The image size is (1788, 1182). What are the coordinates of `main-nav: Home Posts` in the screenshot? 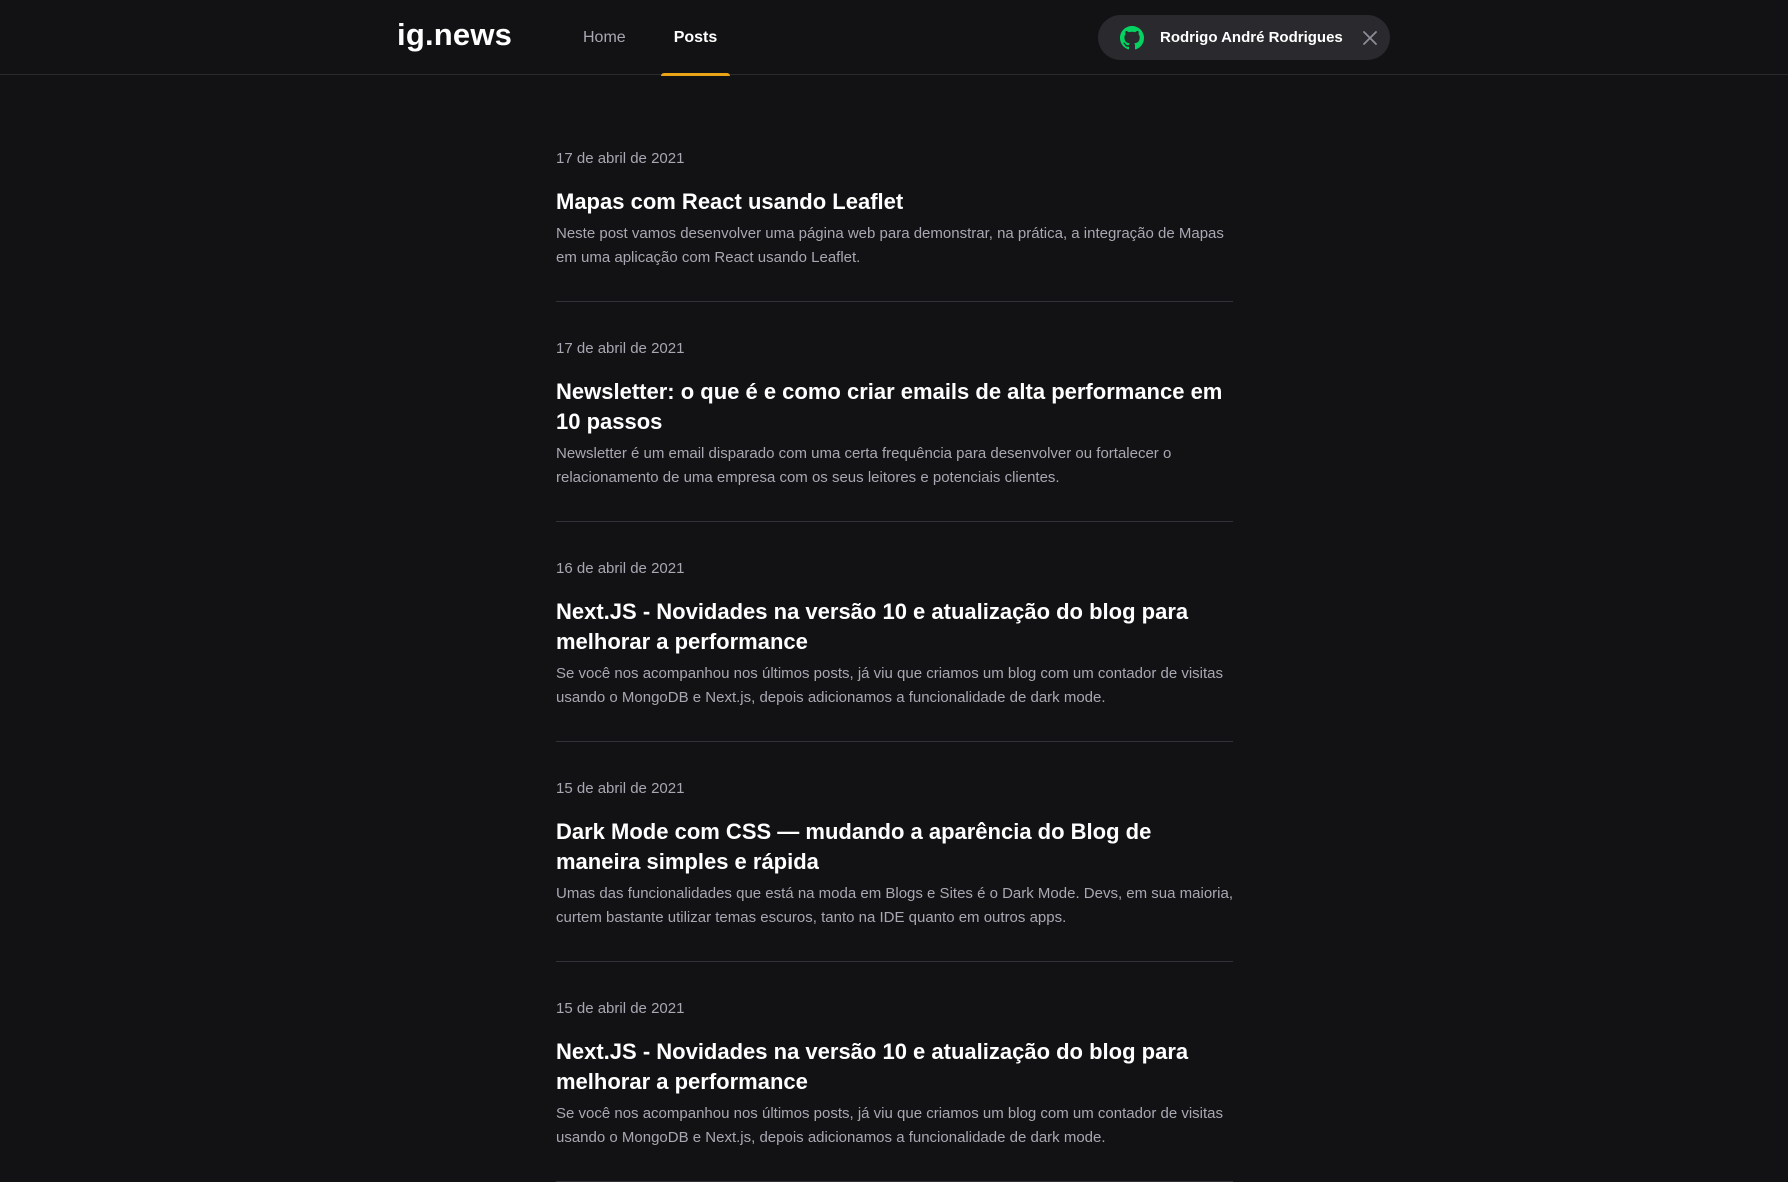 It's located at (650, 38).